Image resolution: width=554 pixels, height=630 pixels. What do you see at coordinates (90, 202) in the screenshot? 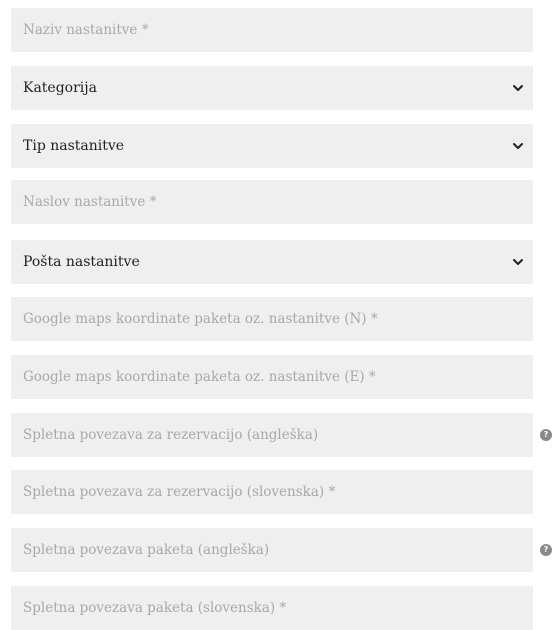
I see `accommodation-address-placeholder: Naslov nastanitve *` at bounding box center [90, 202].